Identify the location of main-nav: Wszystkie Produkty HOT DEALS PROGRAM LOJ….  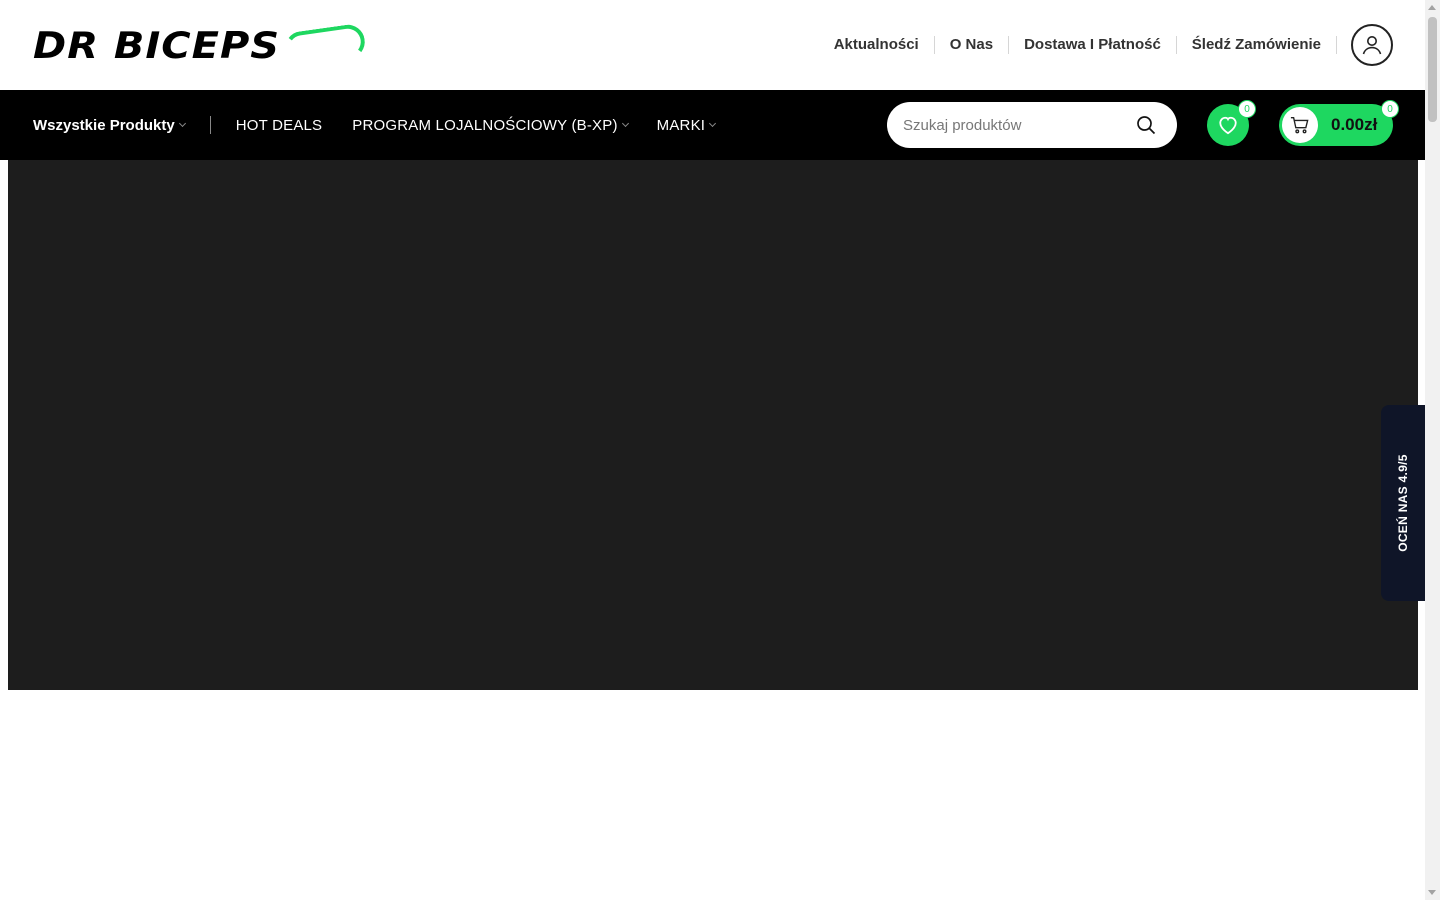
(375, 125).